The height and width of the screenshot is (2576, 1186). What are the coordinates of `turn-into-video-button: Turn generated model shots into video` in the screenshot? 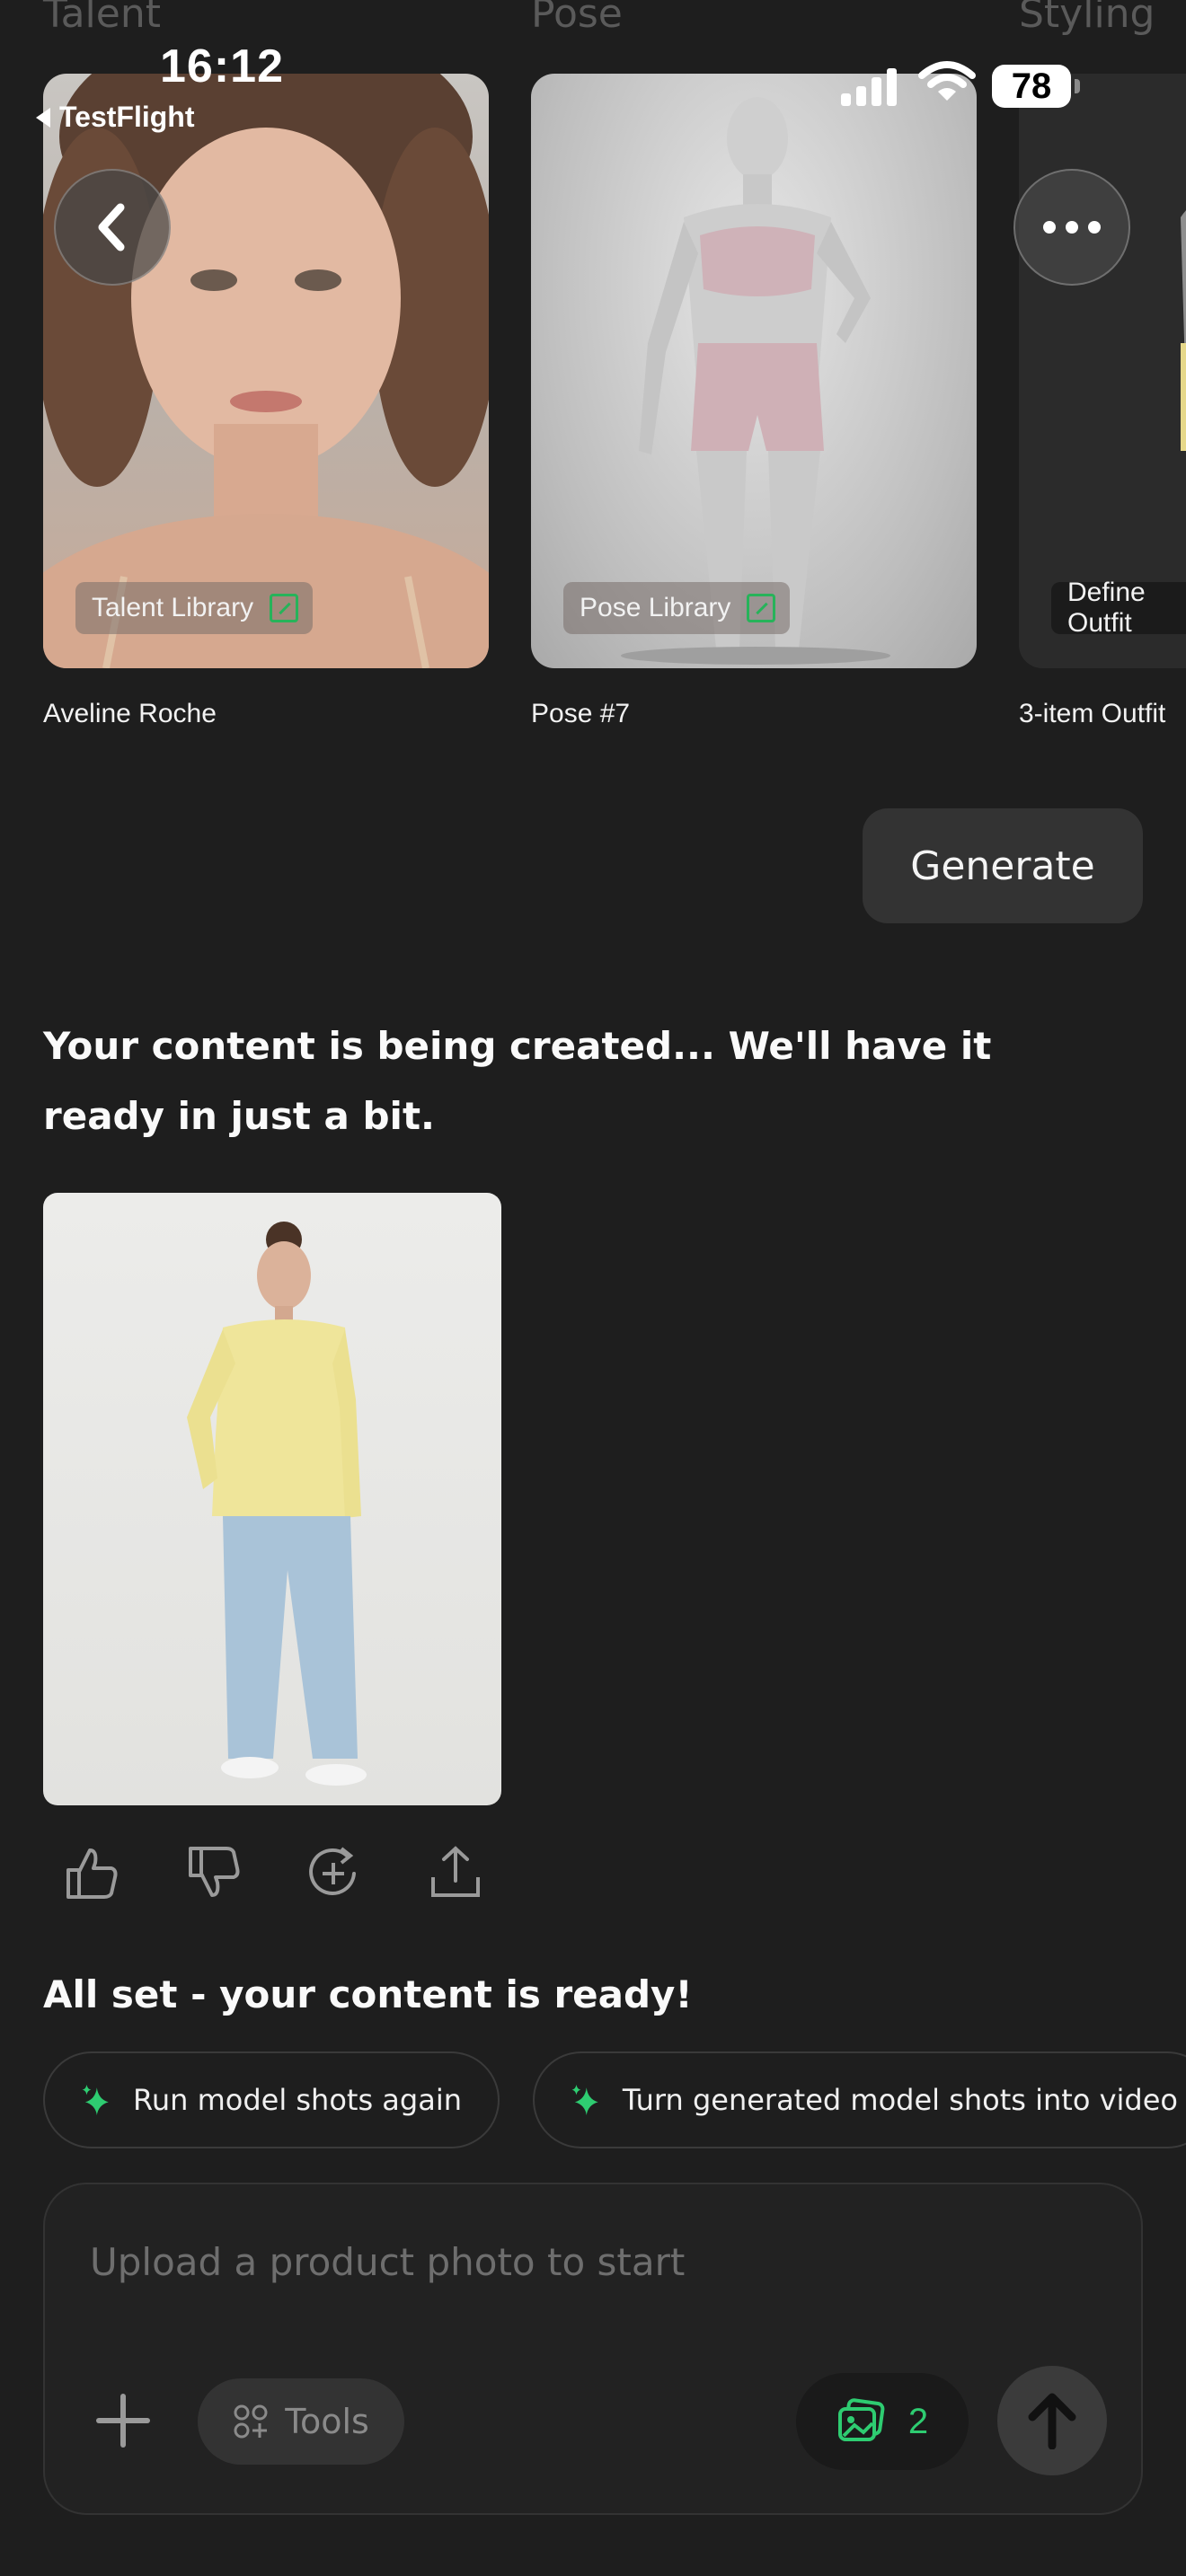 It's located at (859, 2099).